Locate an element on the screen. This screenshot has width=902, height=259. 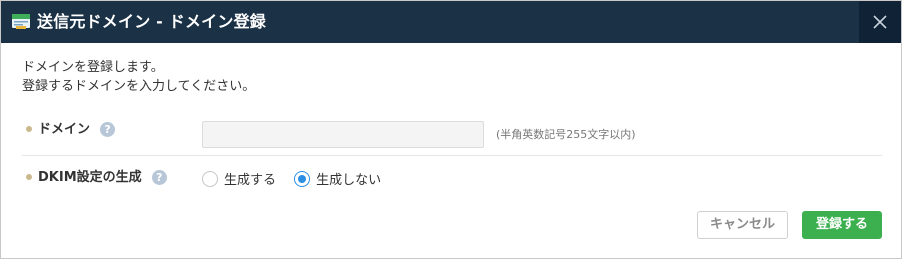
dialog-title: 送信元ドメイン - ドメイン登録 is located at coordinates (151, 21).